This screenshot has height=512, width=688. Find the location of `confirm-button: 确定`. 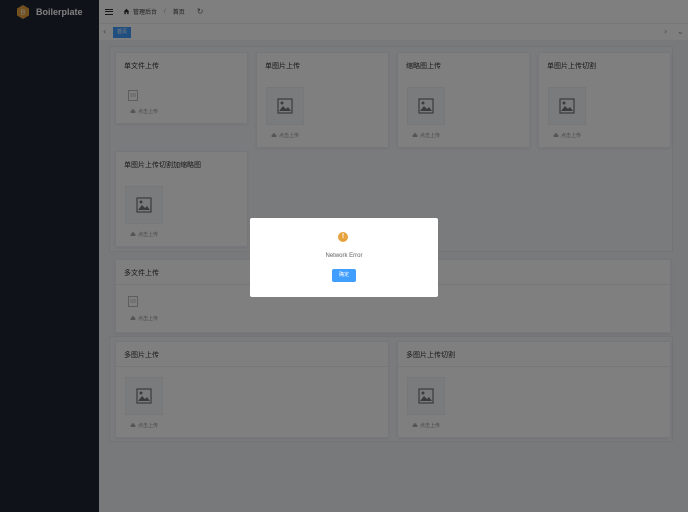

confirm-button: 确定 is located at coordinates (344, 275).